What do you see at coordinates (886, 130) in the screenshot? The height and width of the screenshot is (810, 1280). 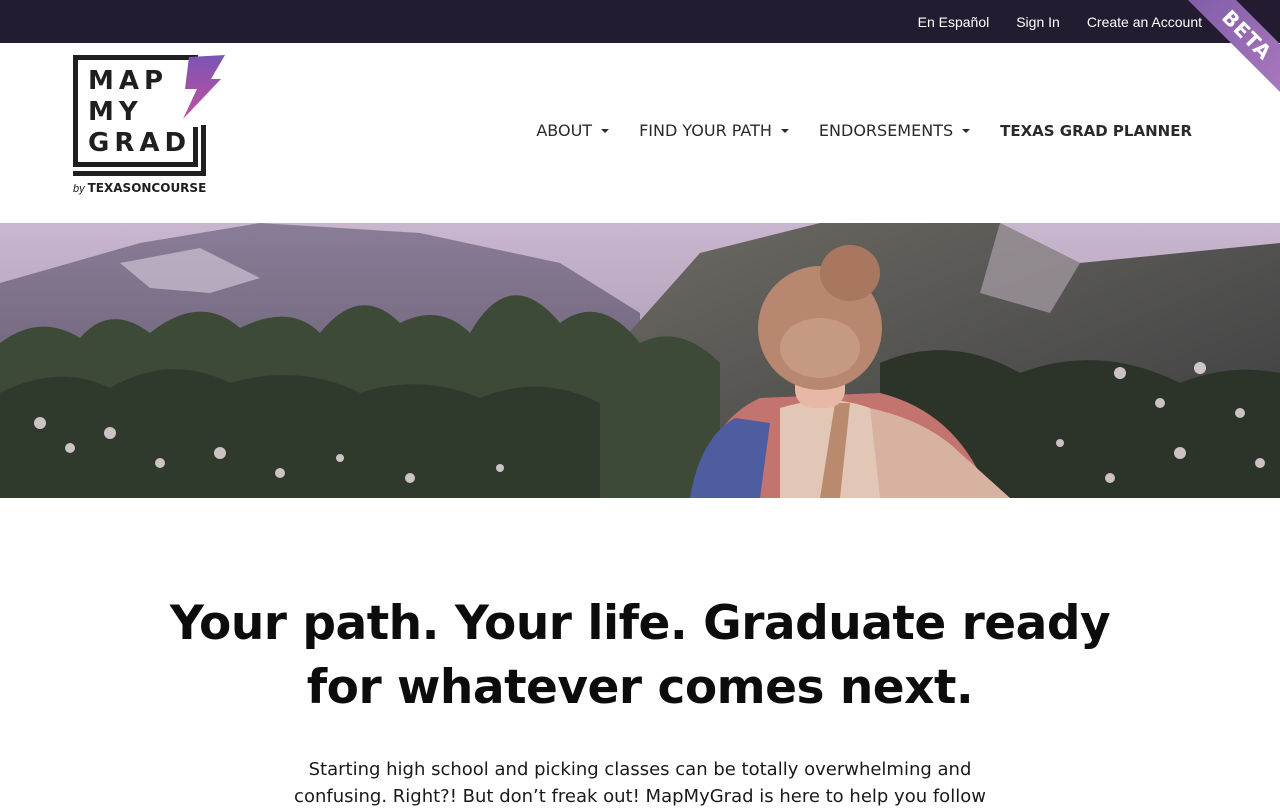 I see `nav-endorsements-label: ENDORSEMENTS` at bounding box center [886, 130].